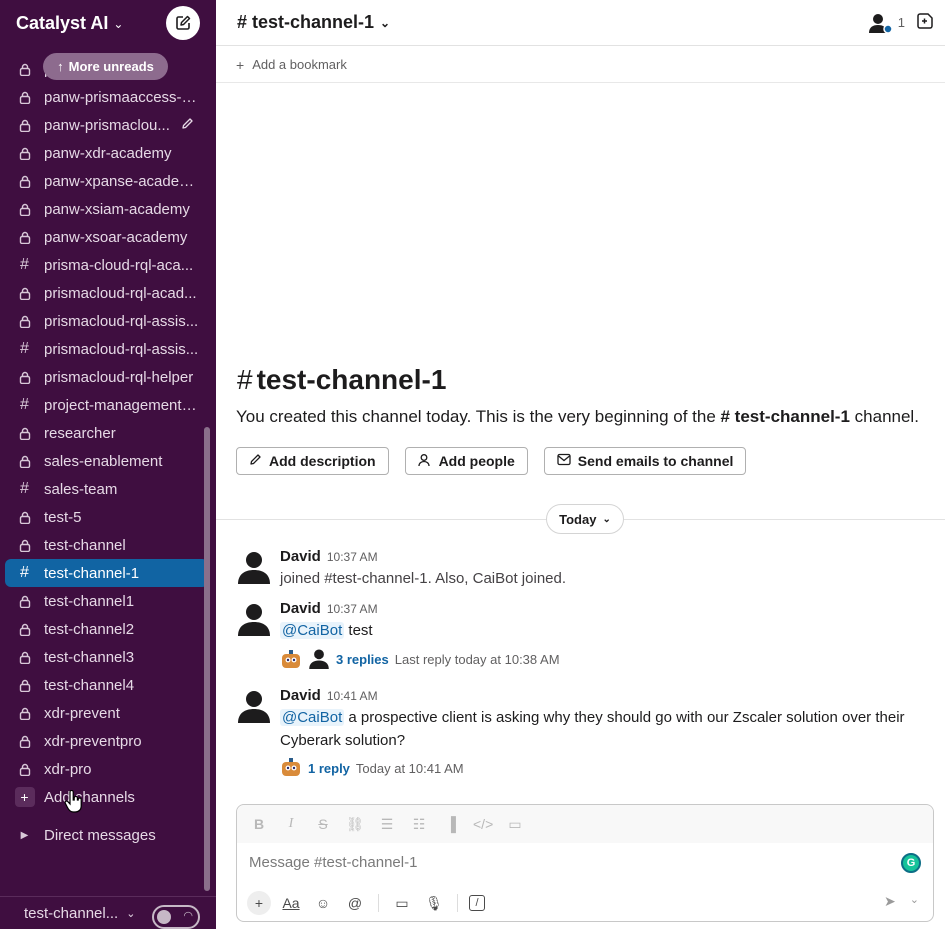 This screenshot has width=945, height=929. I want to click on channel-title: # test-channel-1, so click(305, 22).